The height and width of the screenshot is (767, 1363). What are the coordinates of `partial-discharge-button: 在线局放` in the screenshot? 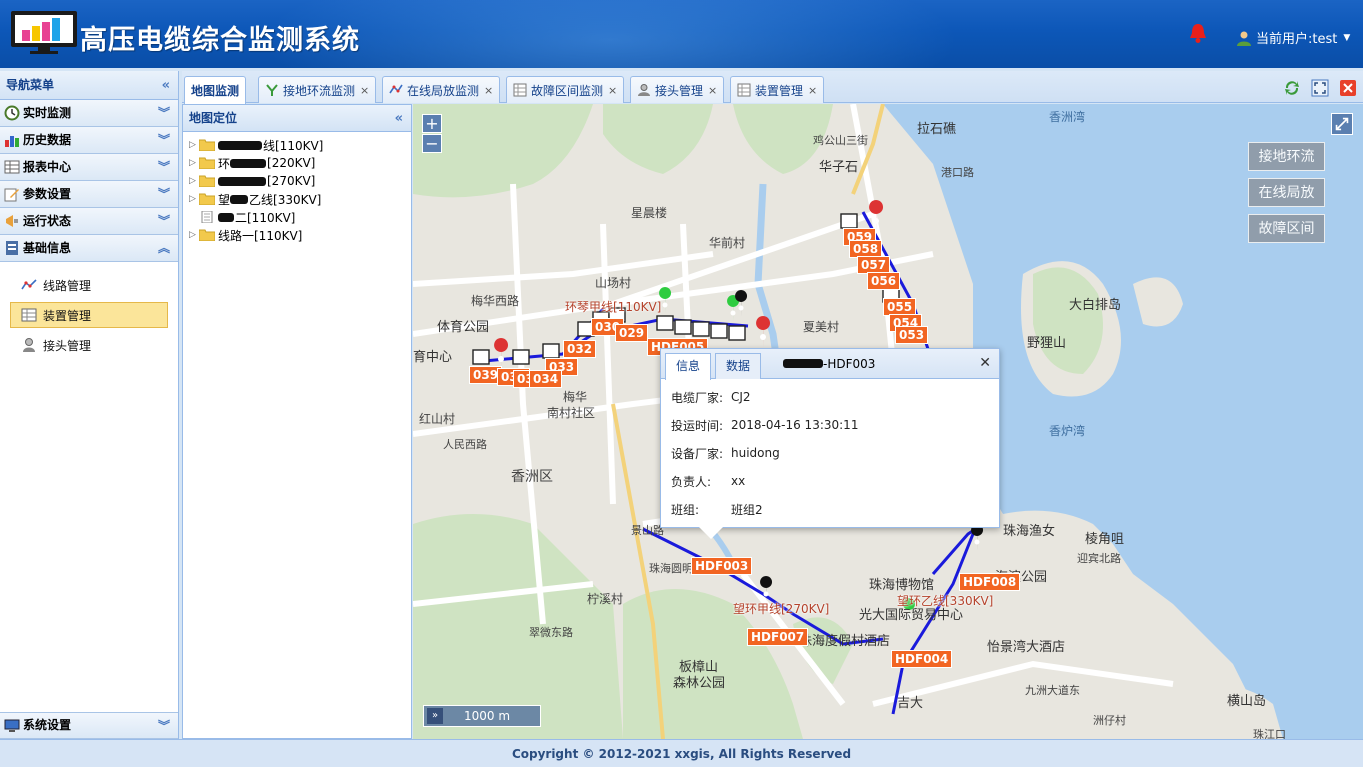 It's located at (1286, 192).